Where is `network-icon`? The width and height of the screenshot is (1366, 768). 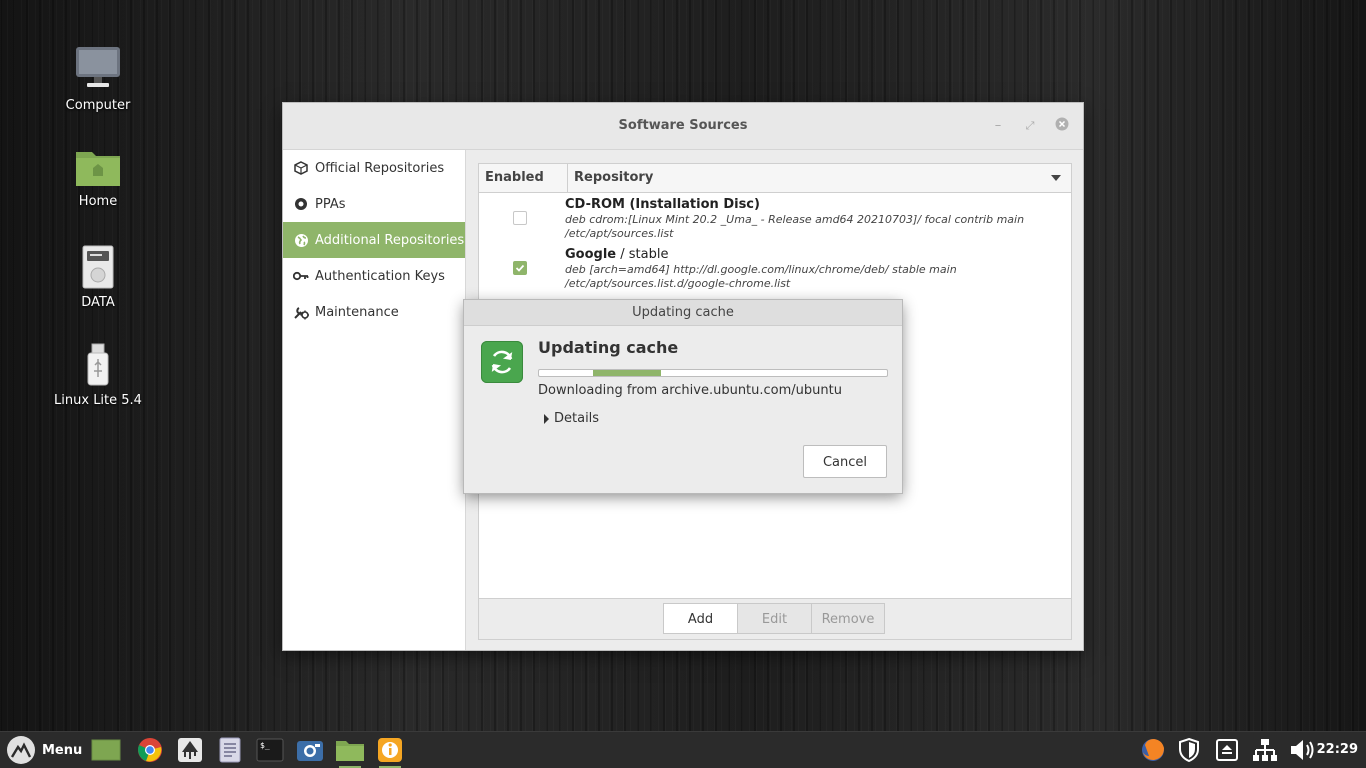 network-icon is located at coordinates (1265, 750).